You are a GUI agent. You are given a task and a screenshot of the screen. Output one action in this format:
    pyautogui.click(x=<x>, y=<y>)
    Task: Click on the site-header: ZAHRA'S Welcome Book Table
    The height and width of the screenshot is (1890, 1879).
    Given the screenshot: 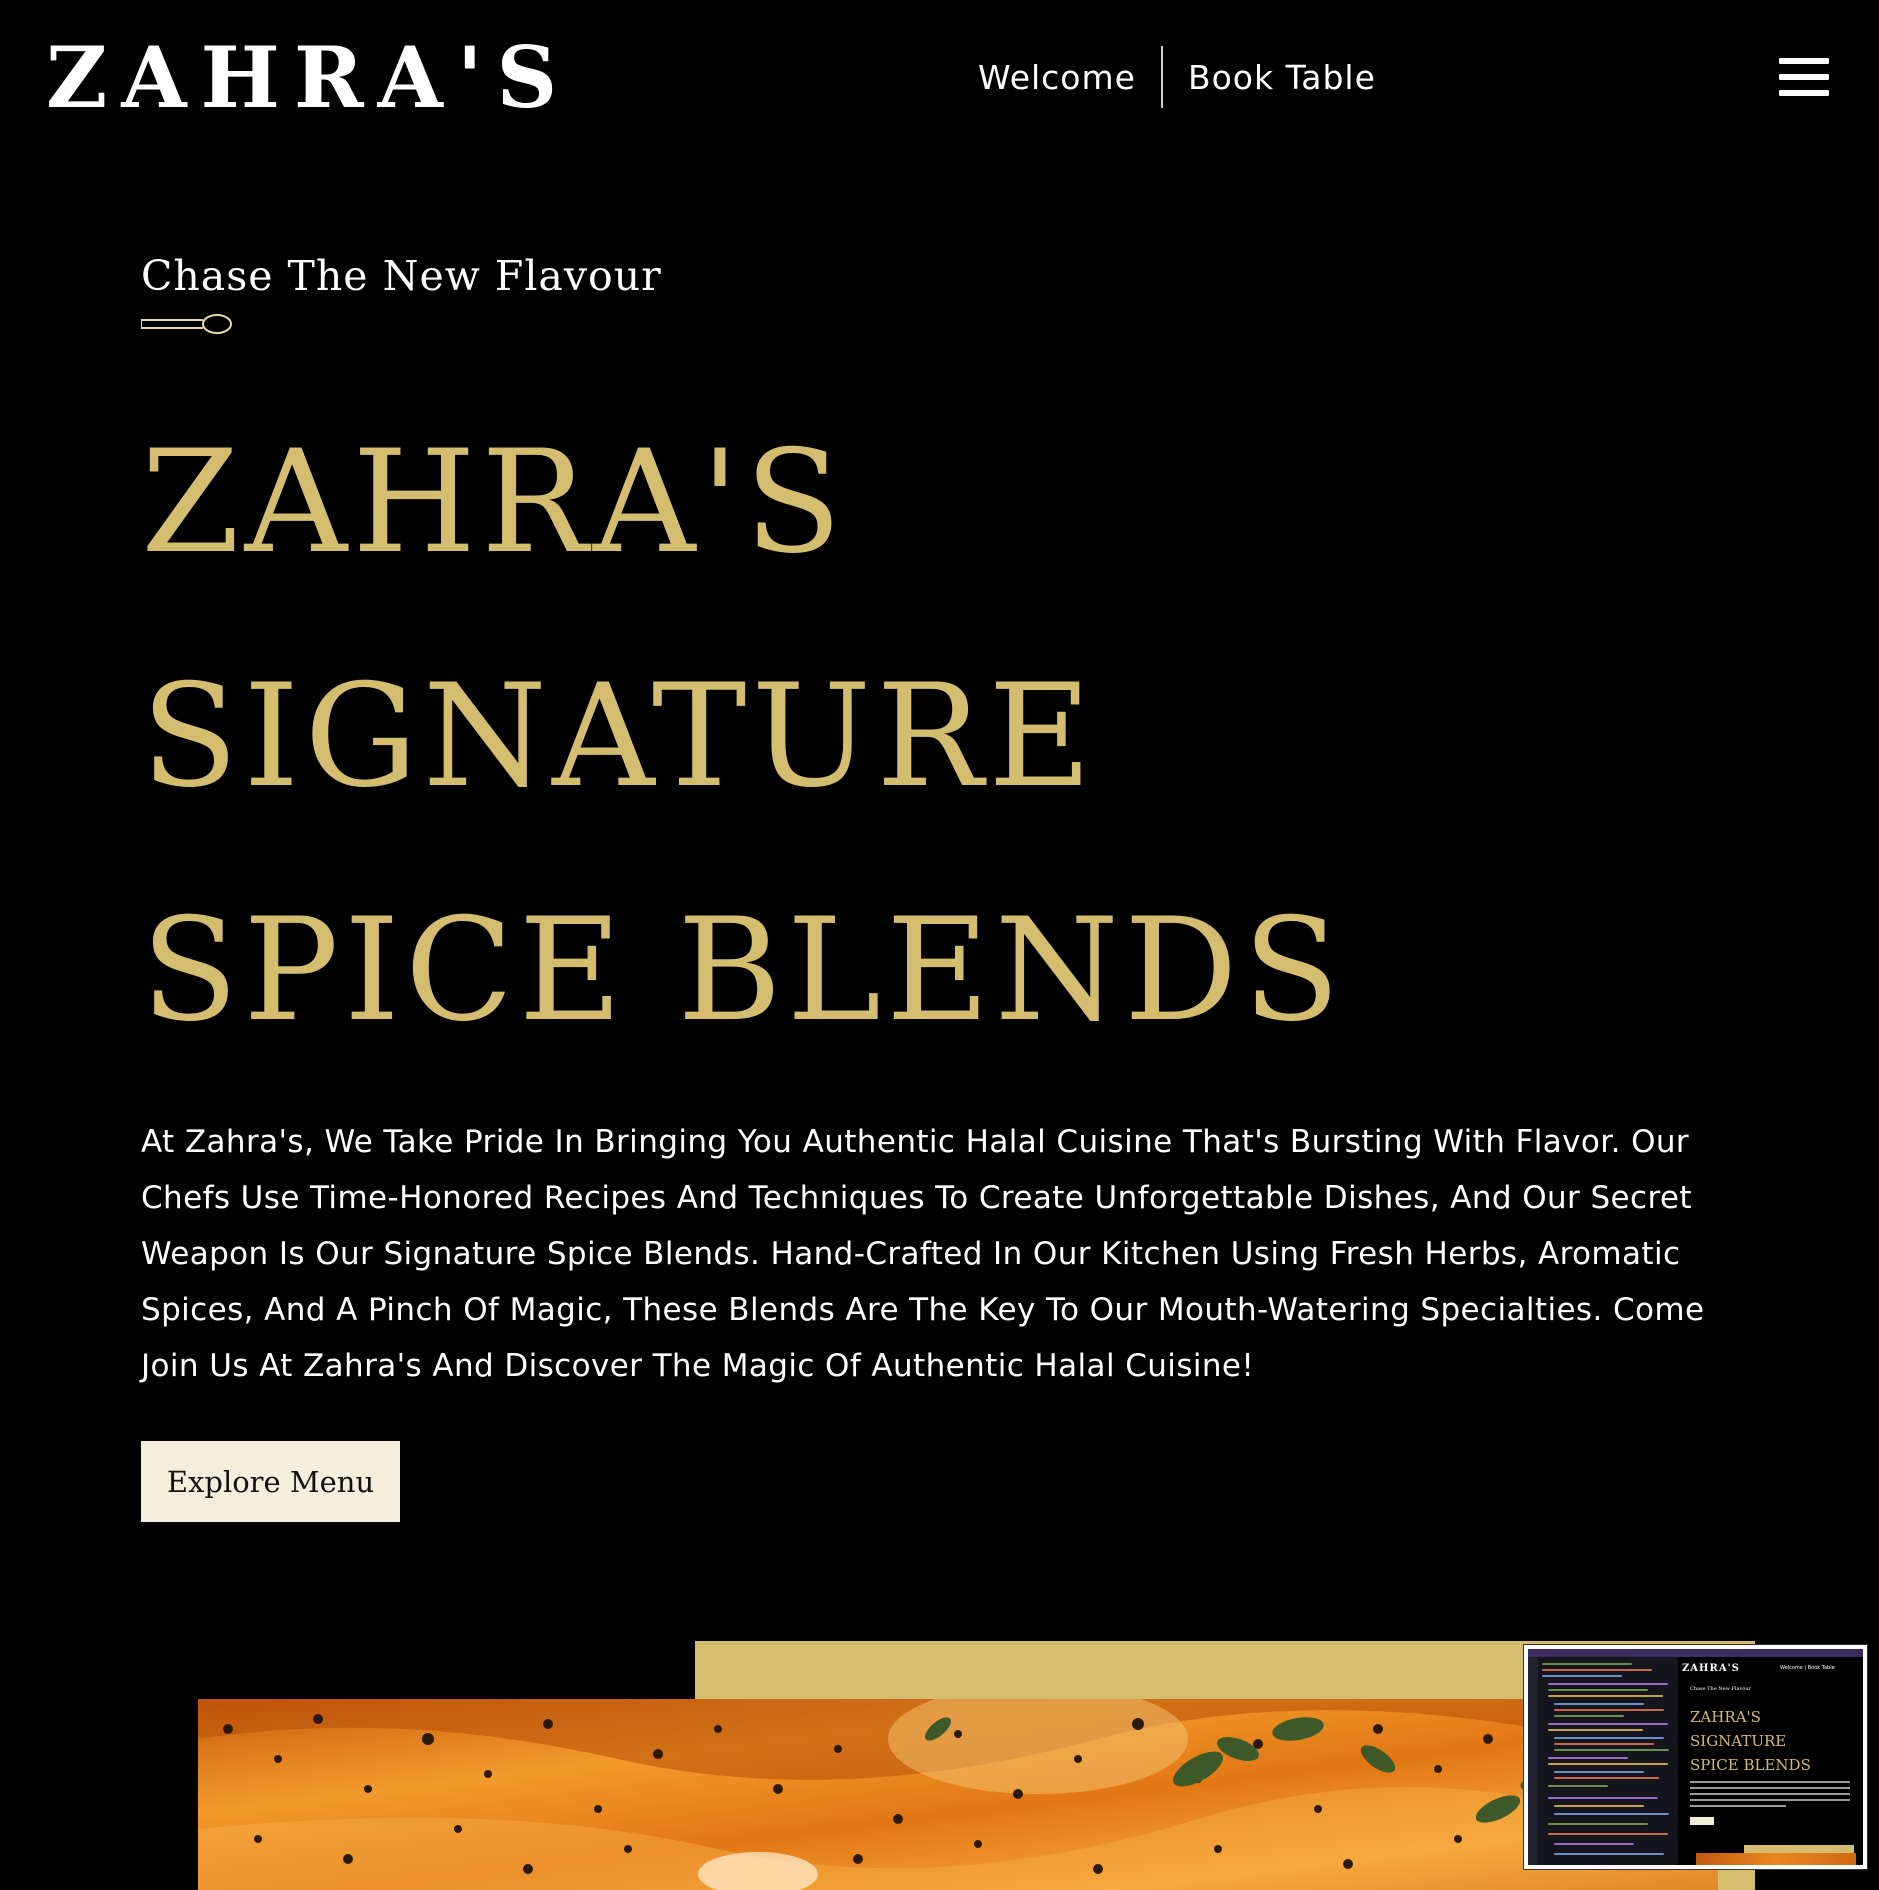 What is the action you would take?
    pyautogui.click(x=939, y=80)
    